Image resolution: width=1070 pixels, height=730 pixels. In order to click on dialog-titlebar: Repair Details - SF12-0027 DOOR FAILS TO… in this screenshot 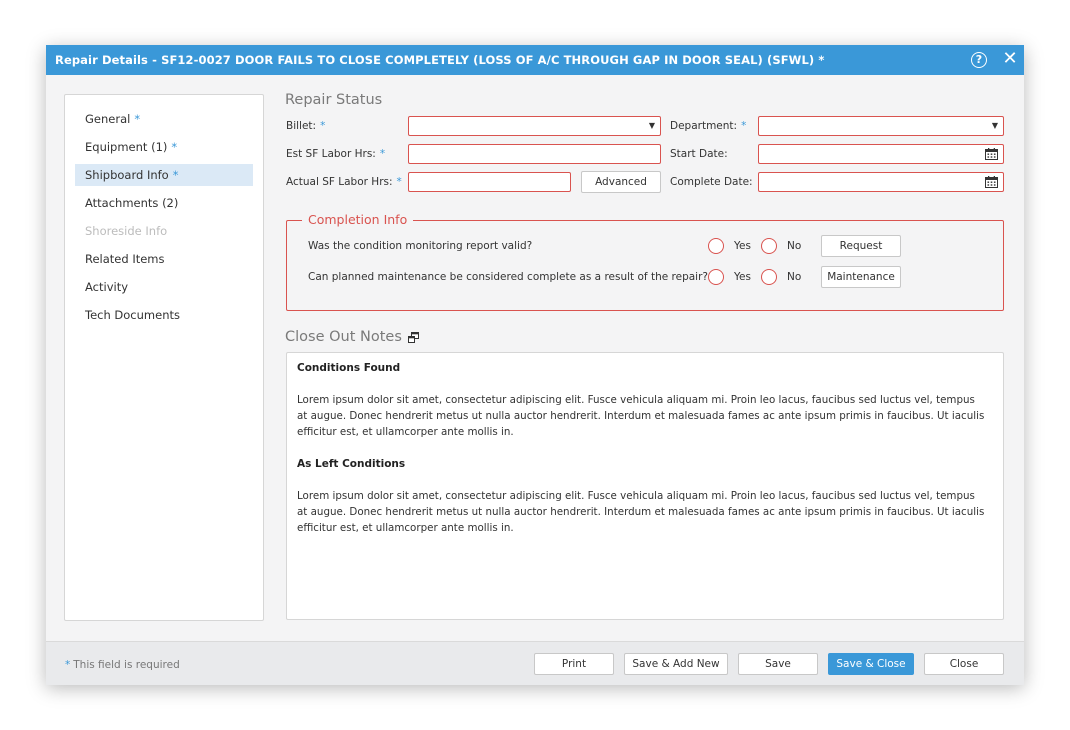, I will do `click(535, 60)`.